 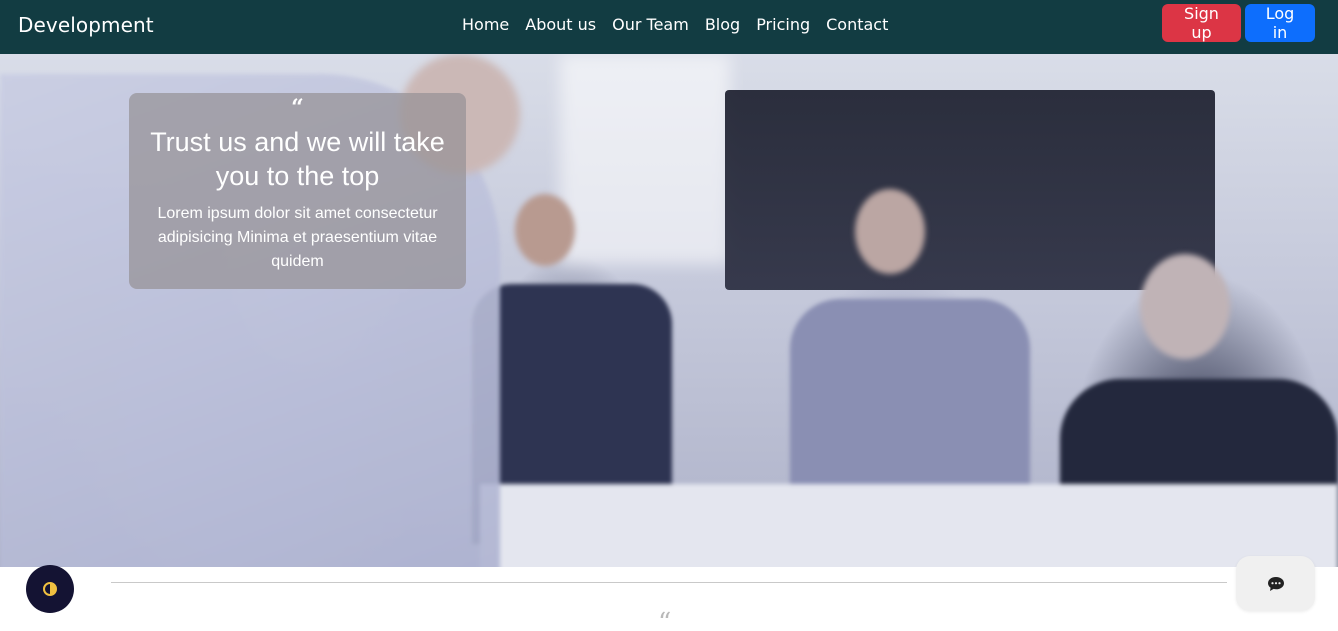 I want to click on chat-bubble-icon, so click(x=1275, y=583).